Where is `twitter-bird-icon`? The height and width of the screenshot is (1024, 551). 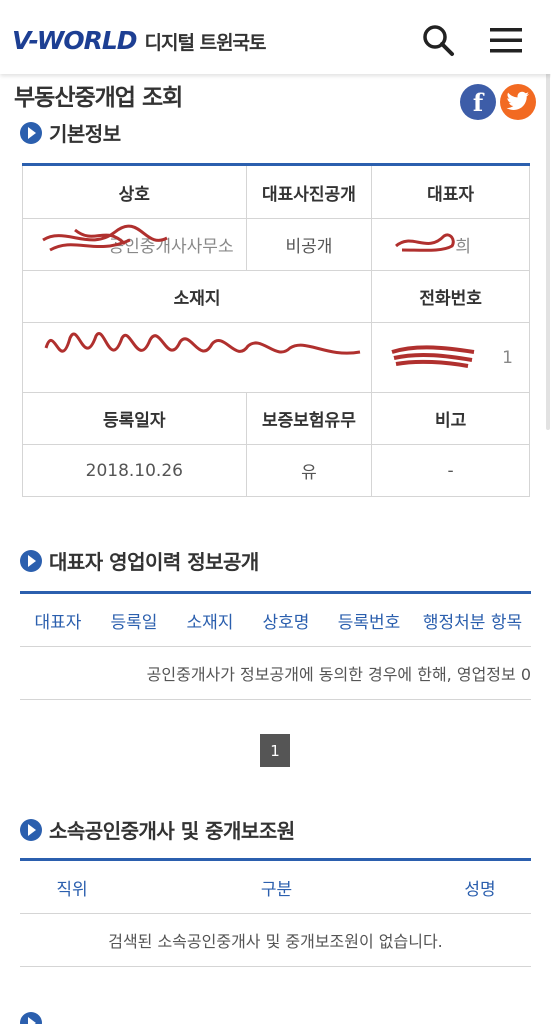 twitter-bird-icon is located at coordinates (517, 100).